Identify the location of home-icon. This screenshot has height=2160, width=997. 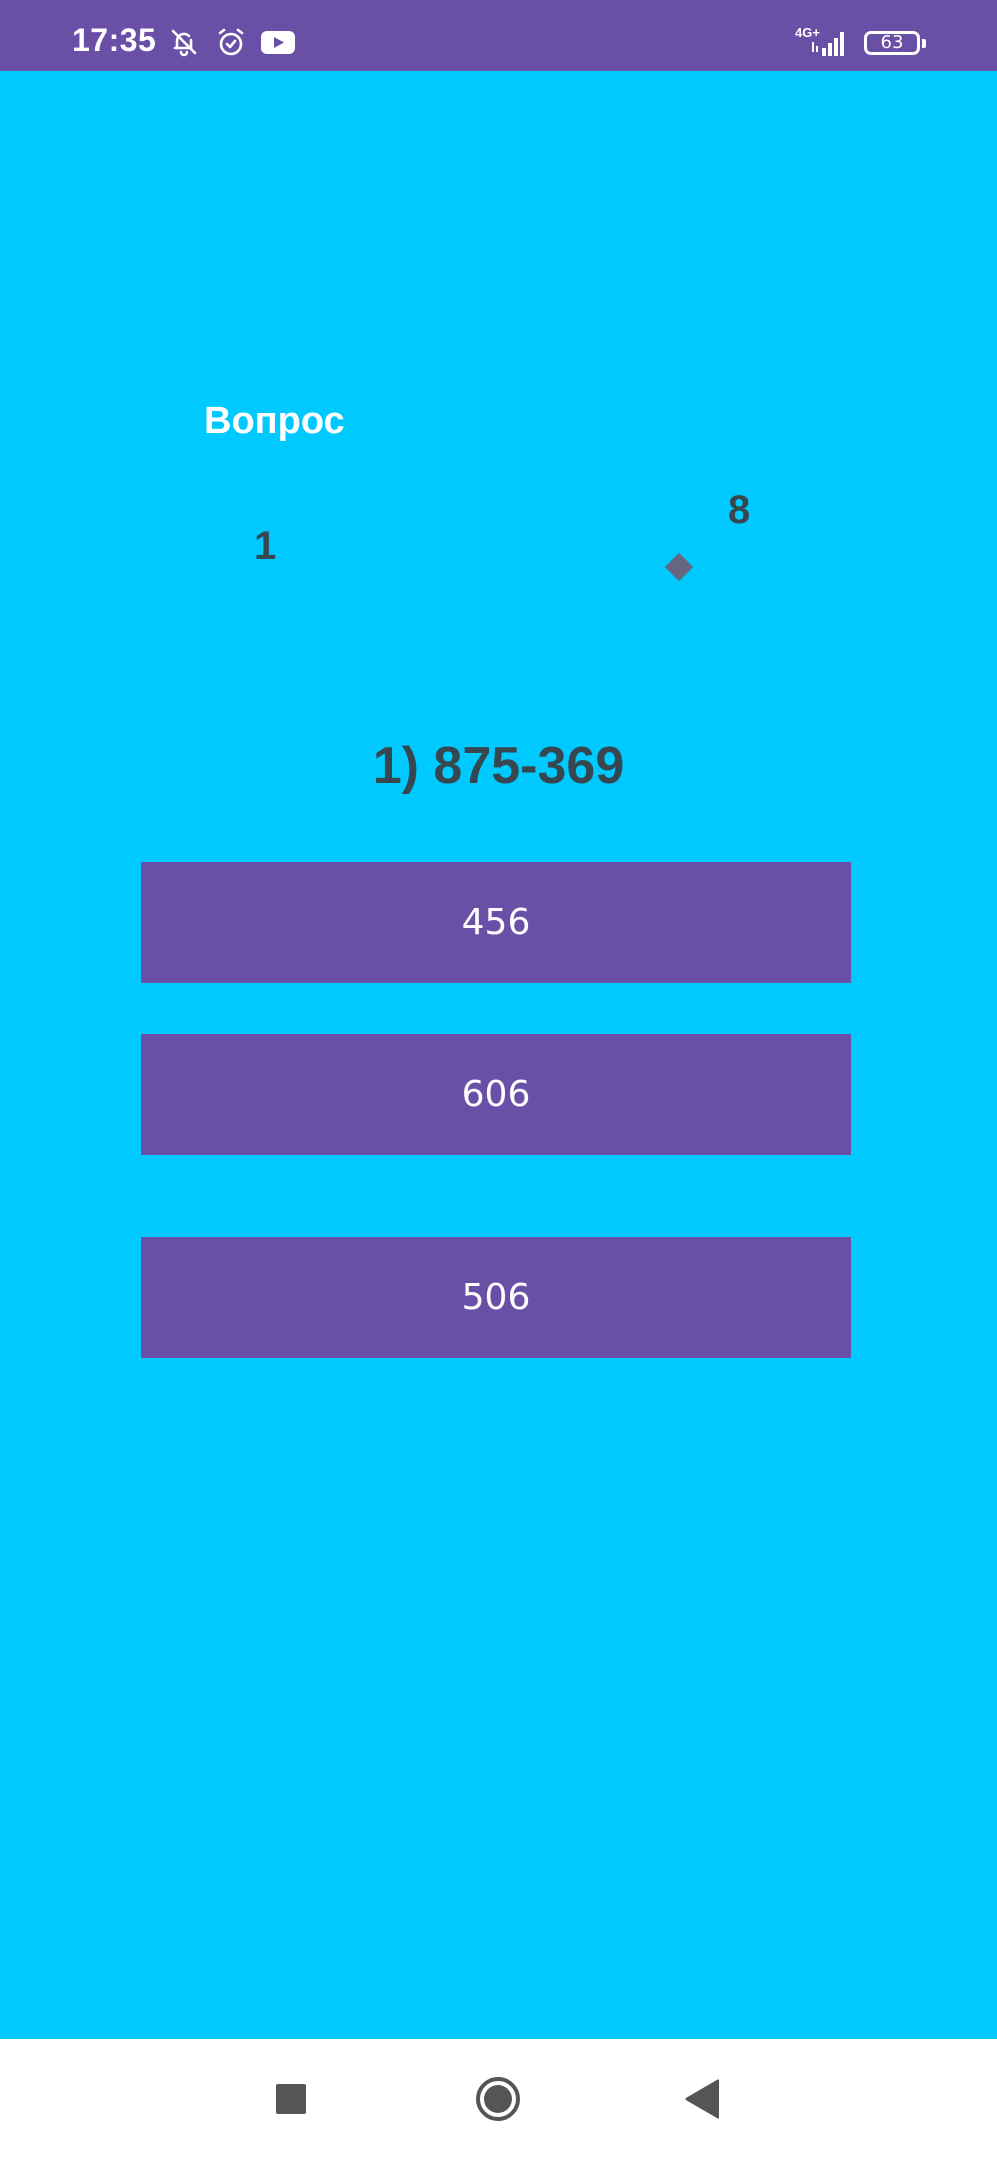
(498, 2099).